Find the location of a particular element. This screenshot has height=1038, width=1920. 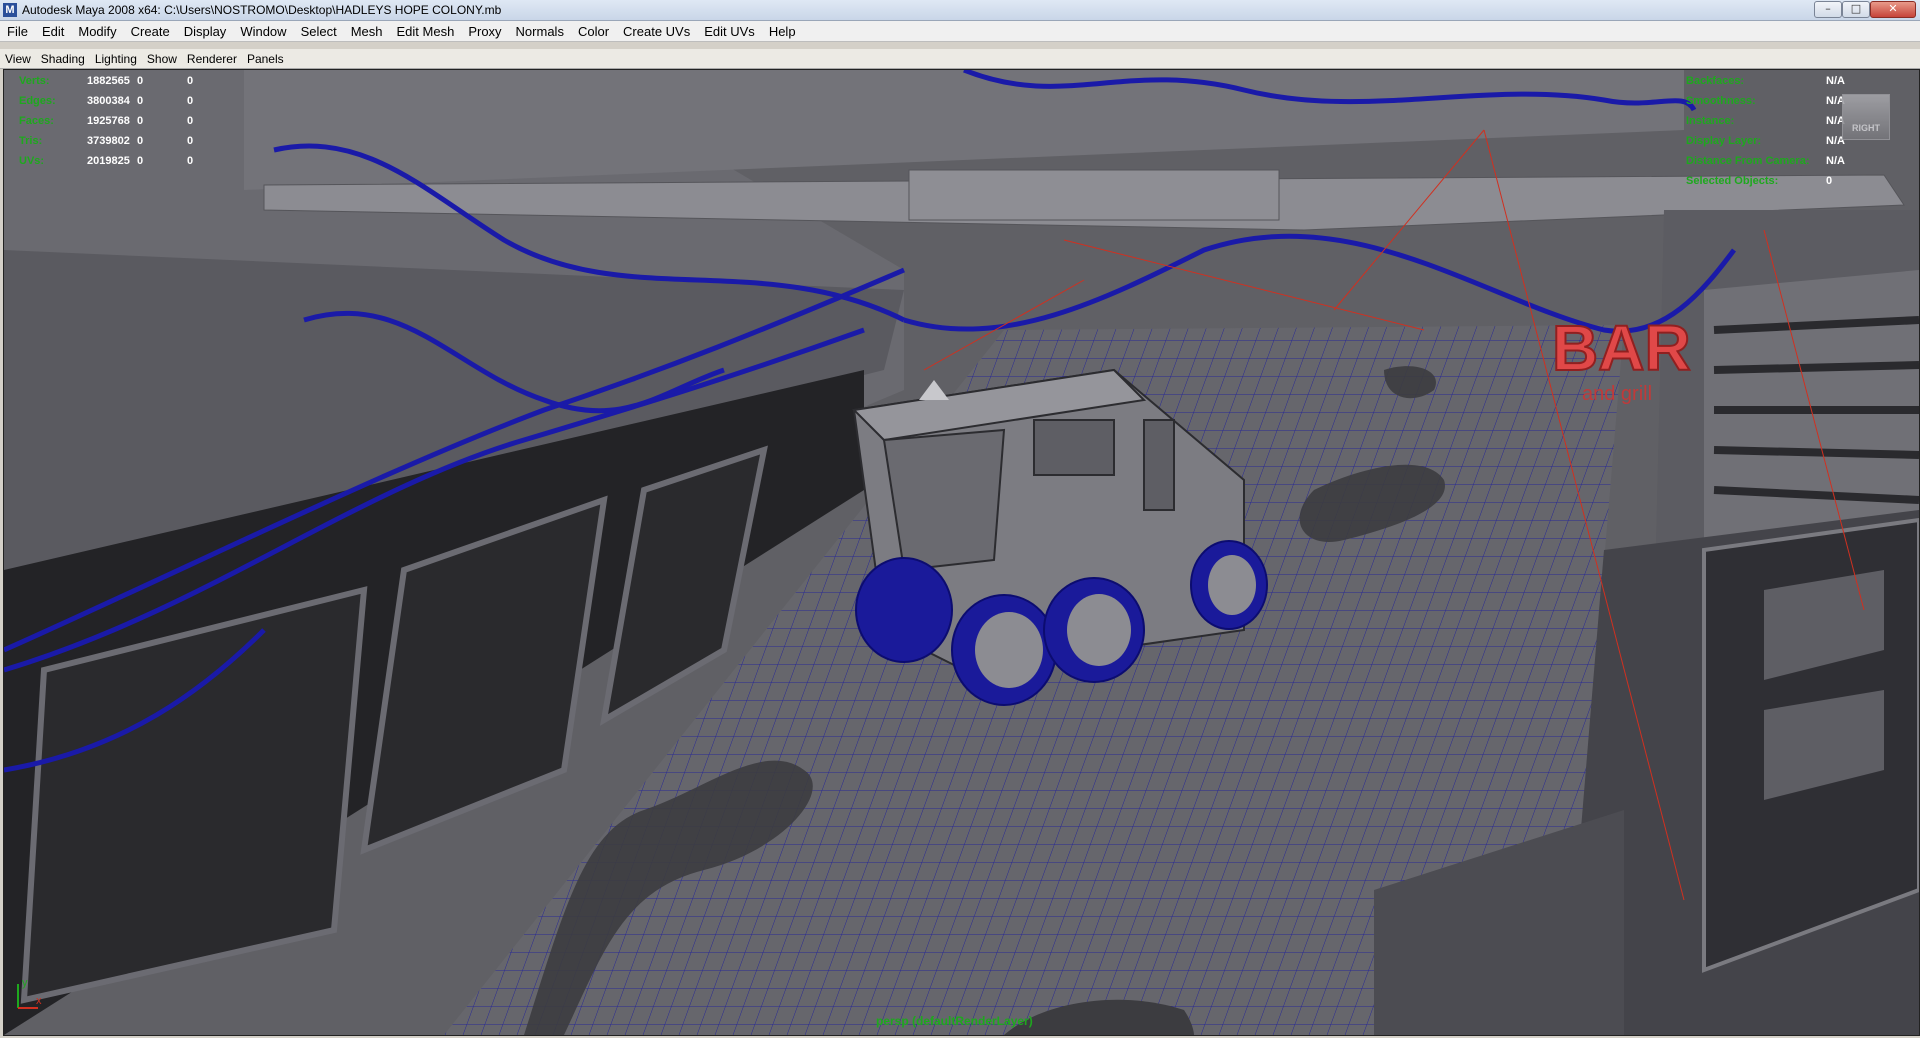

menu-modify: Modify is located at coordinates (97, 31).